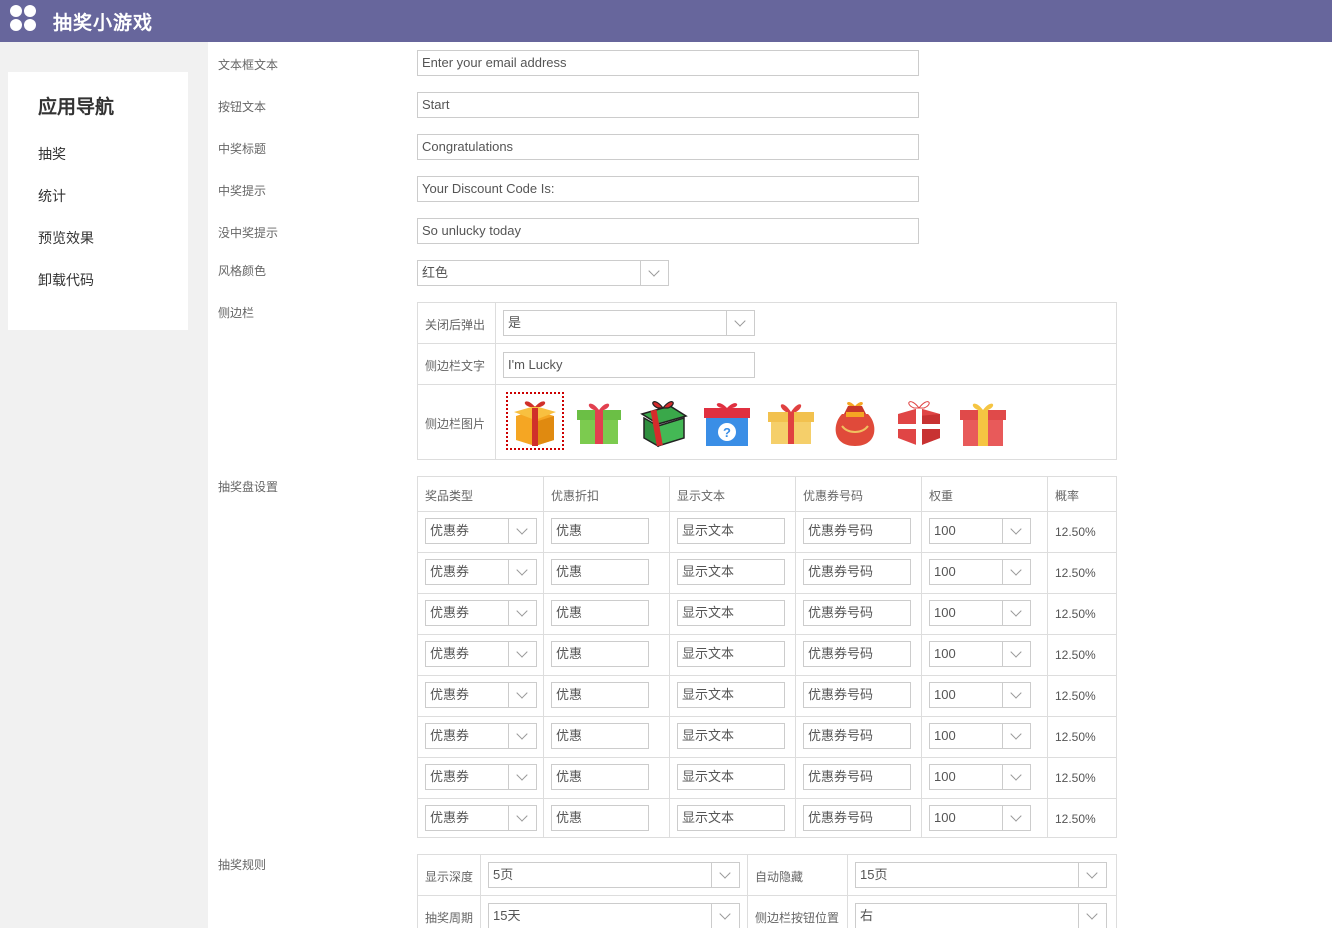  Describe the element at coordinates (449, 877) in the screenshot. I see `depth-label: 显示深度` at that location.